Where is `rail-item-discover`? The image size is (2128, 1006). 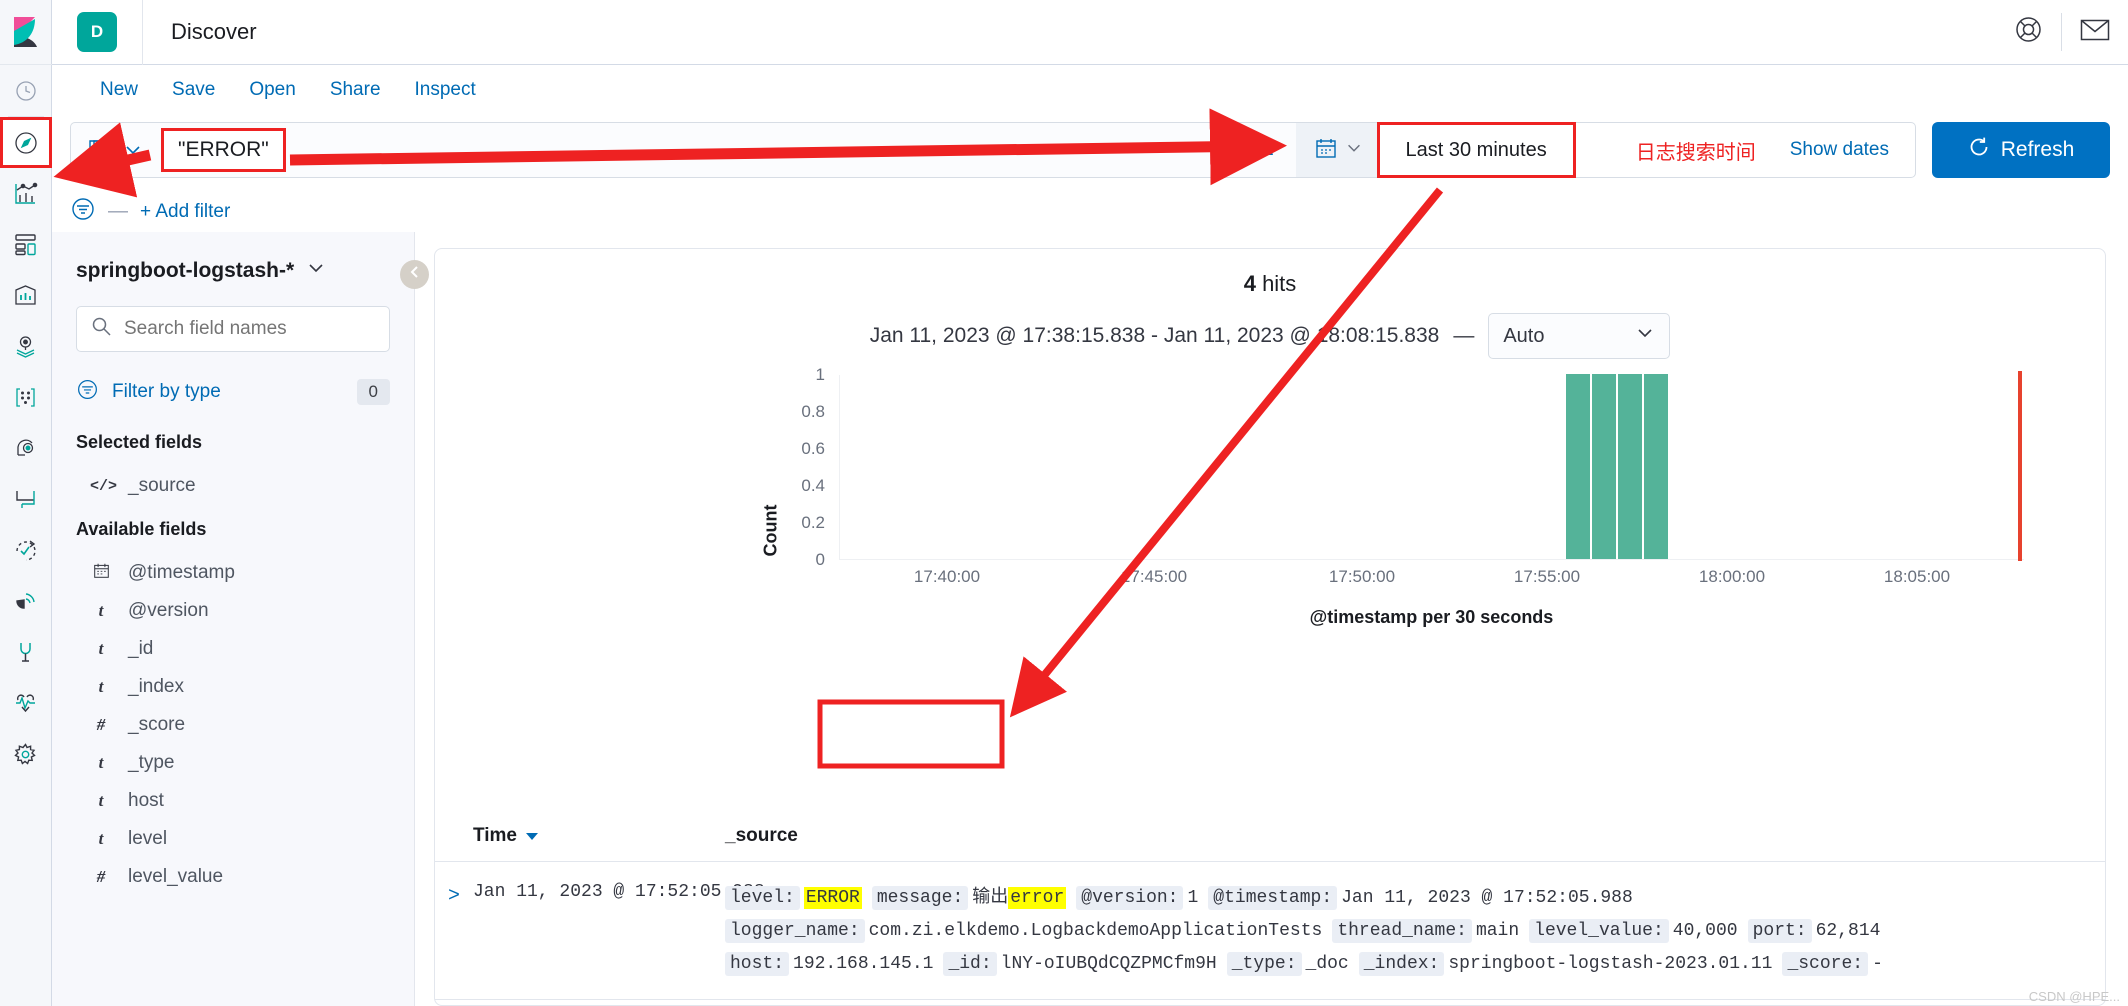 rail-item-discover is located at coordinates (26, 142).